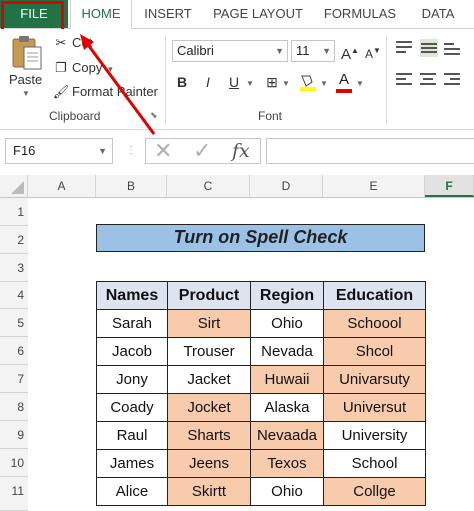 Image resolution: width=474 pixels, height=511 pixels. I want to click on row-header-5: 5, so click(14, 323).